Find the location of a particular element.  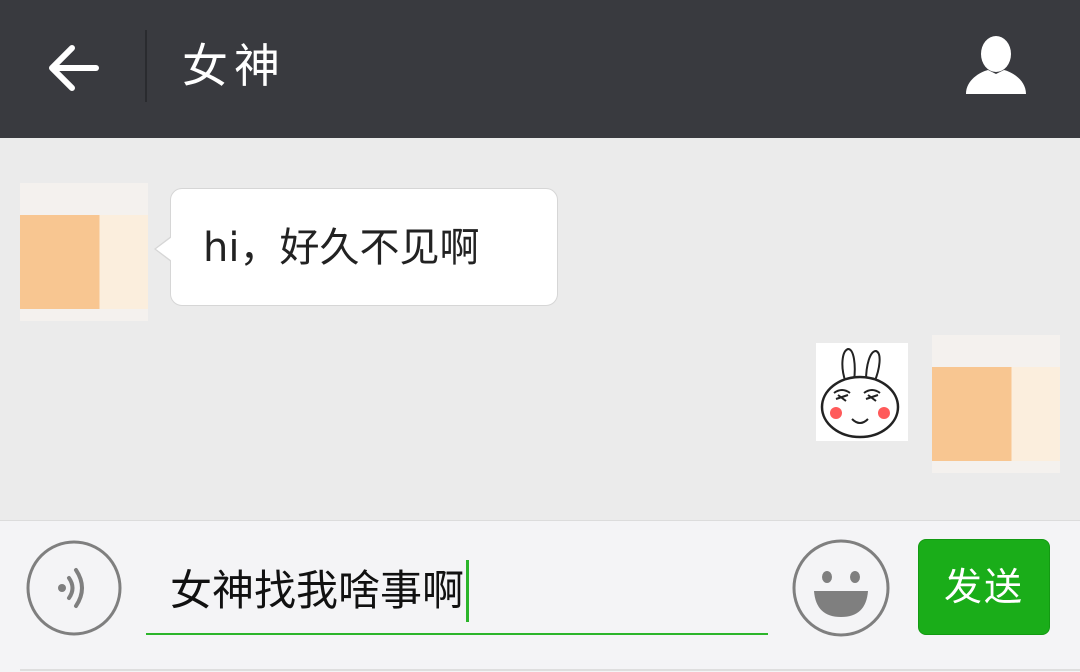

smiley-face-icon is located at coordinates (841, 588).